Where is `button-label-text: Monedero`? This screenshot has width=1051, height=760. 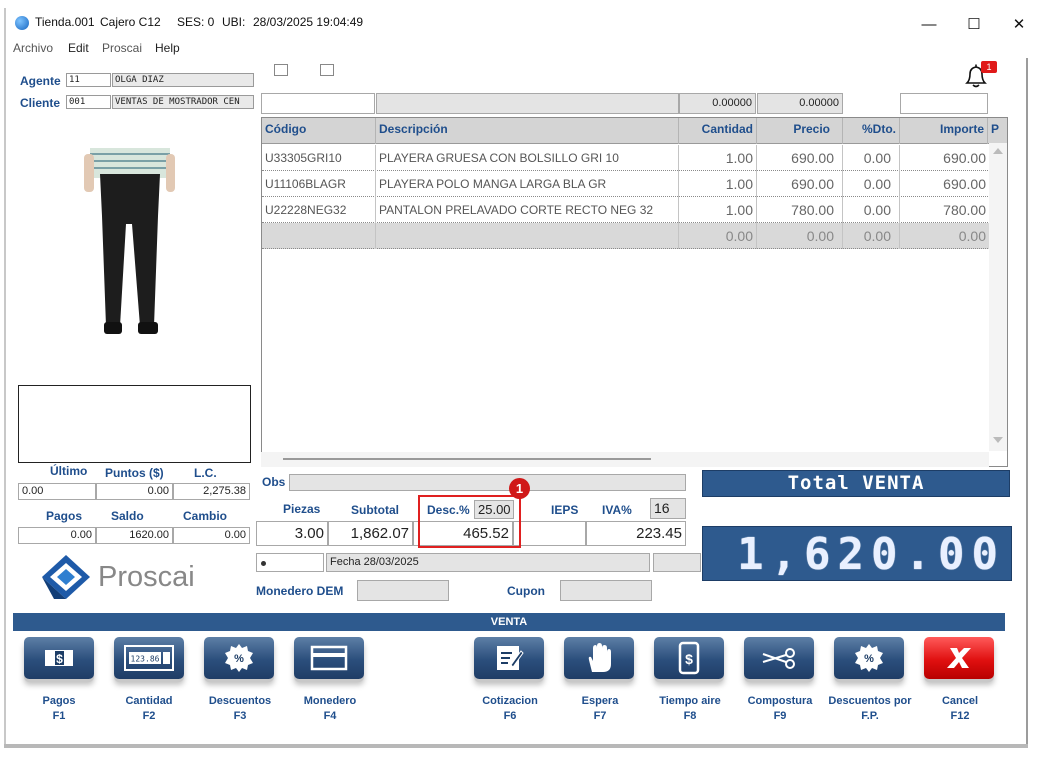
button-label-text: Monedero is located at coordinates (330, 701).